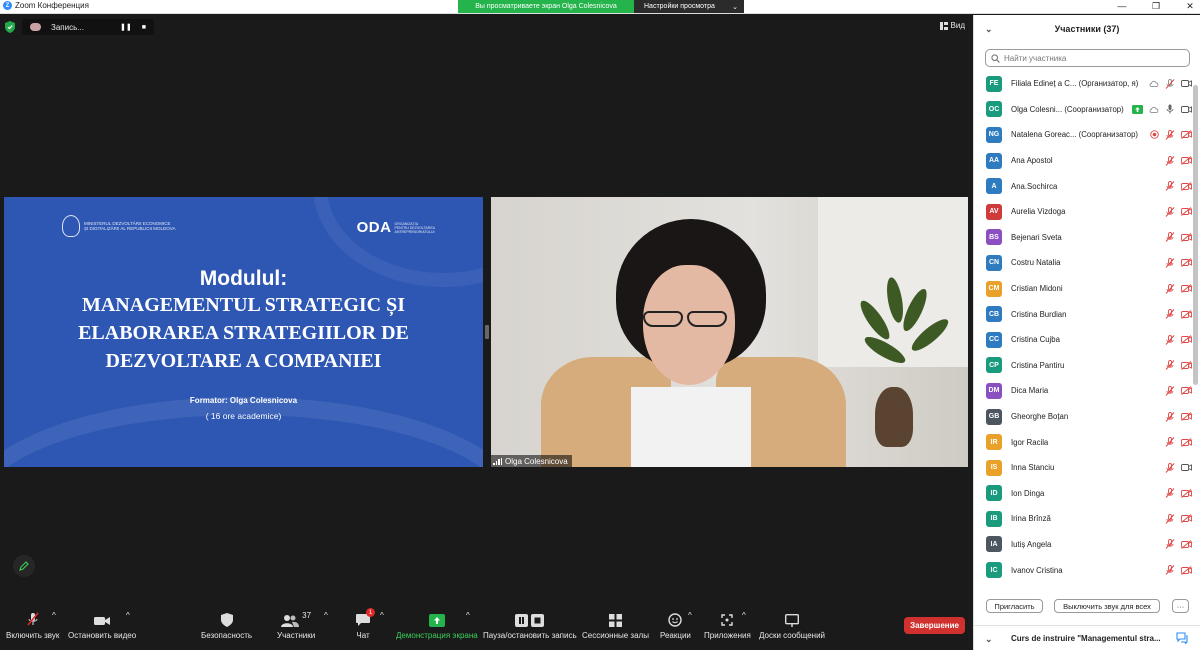 The image size is (1200, 650). I want to click on participant-list-scrollbar, so click(1195, 329).